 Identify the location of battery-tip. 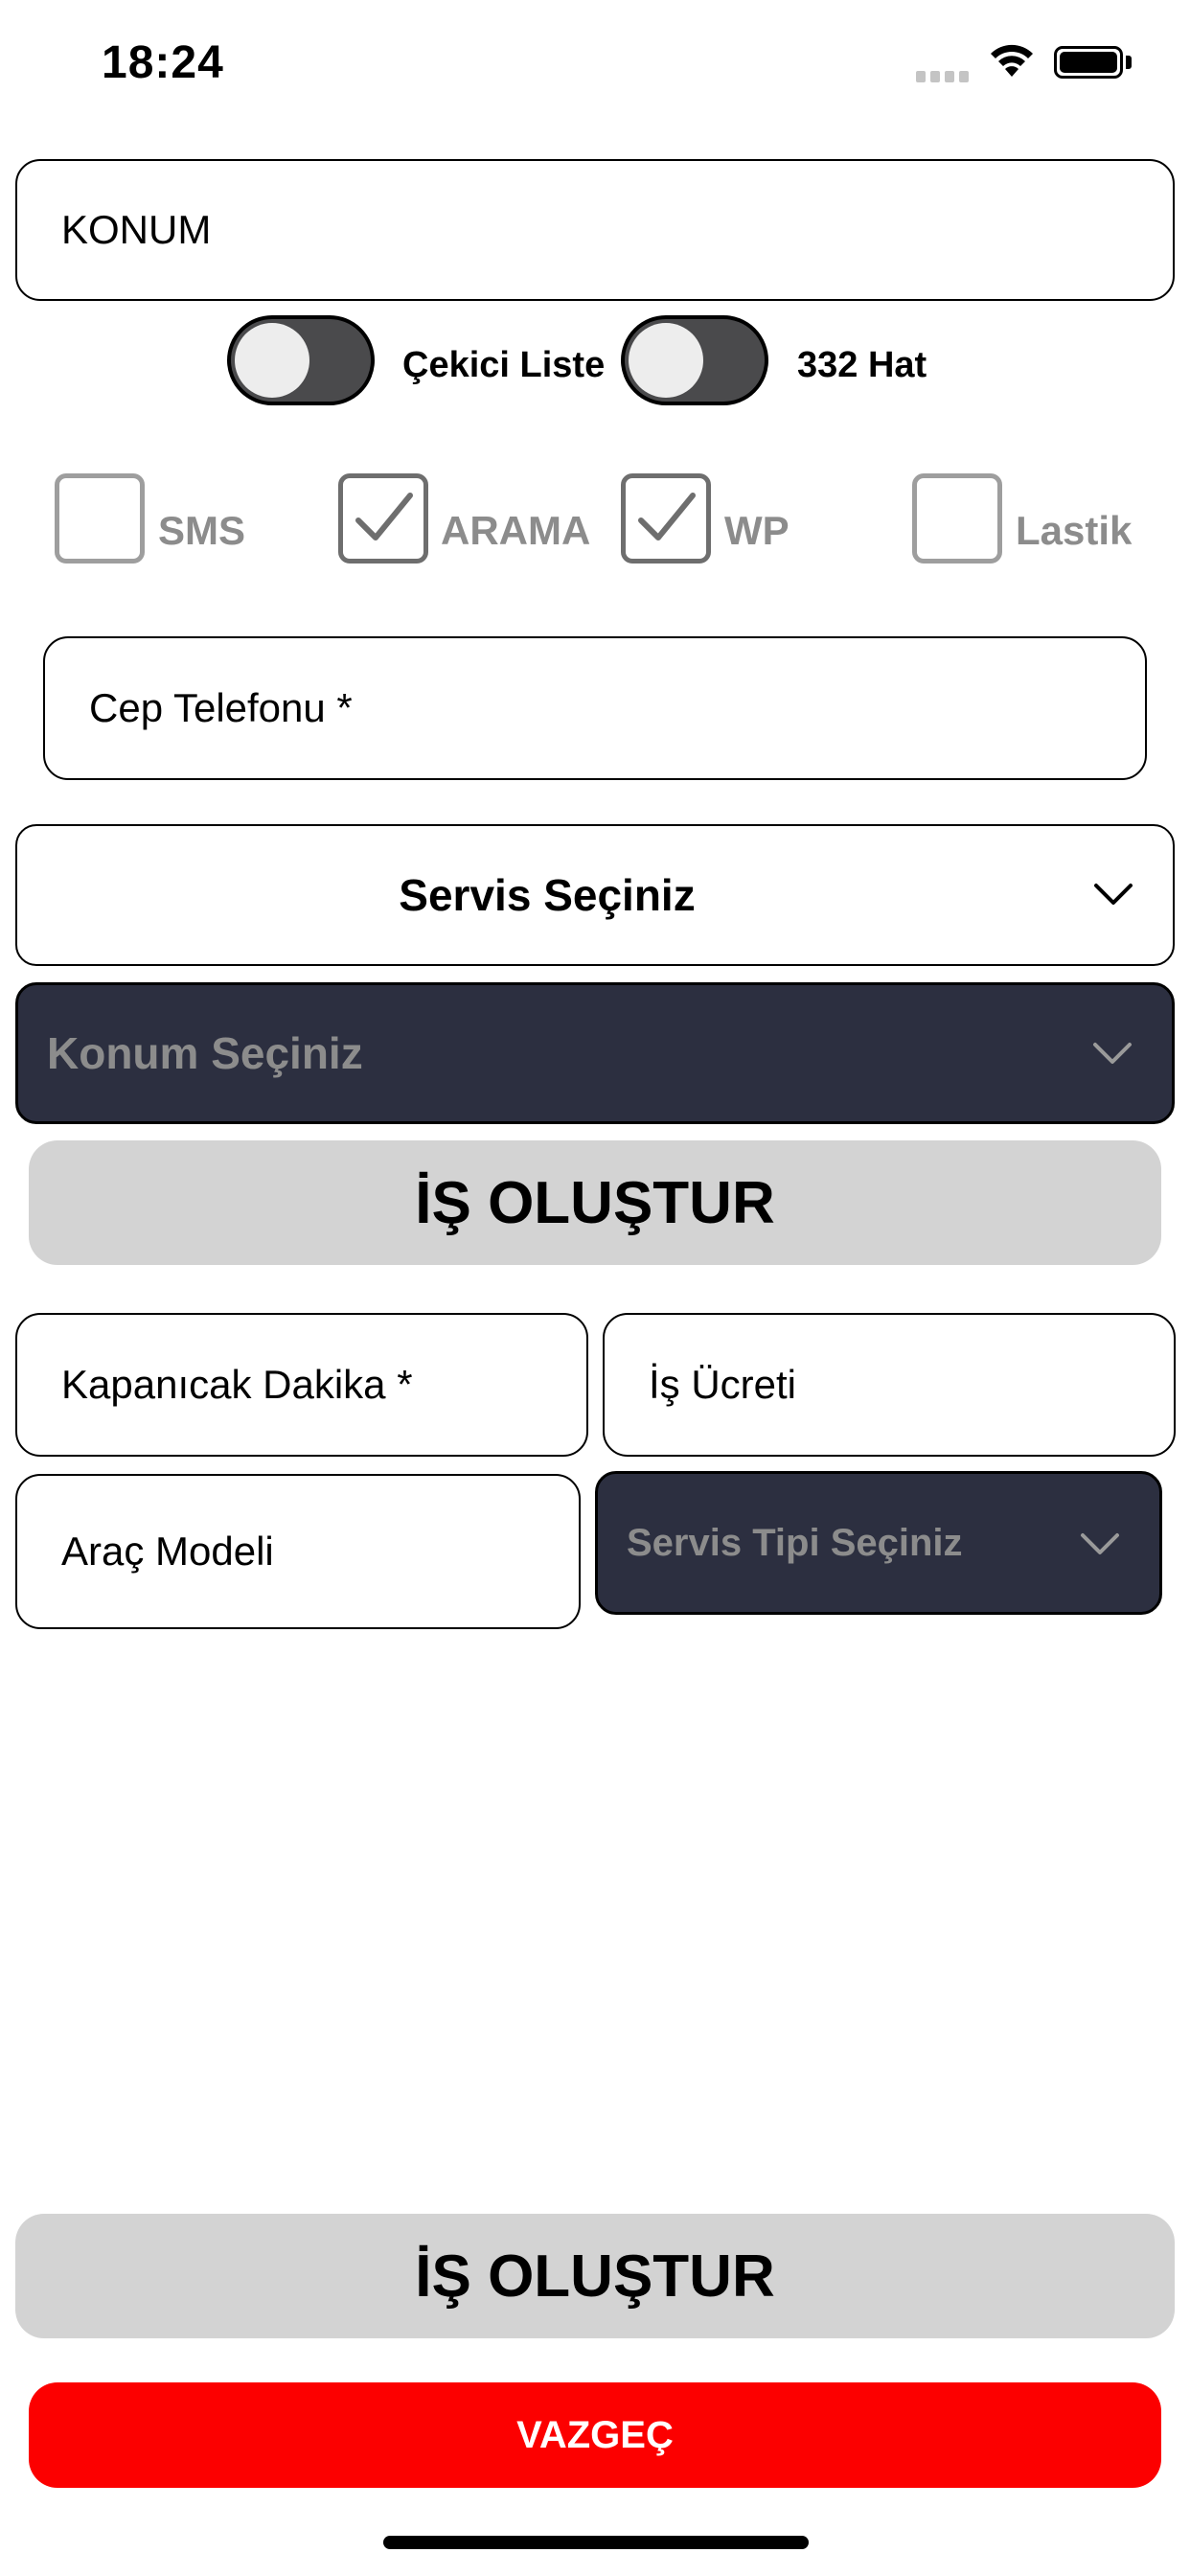
(1129, 63).